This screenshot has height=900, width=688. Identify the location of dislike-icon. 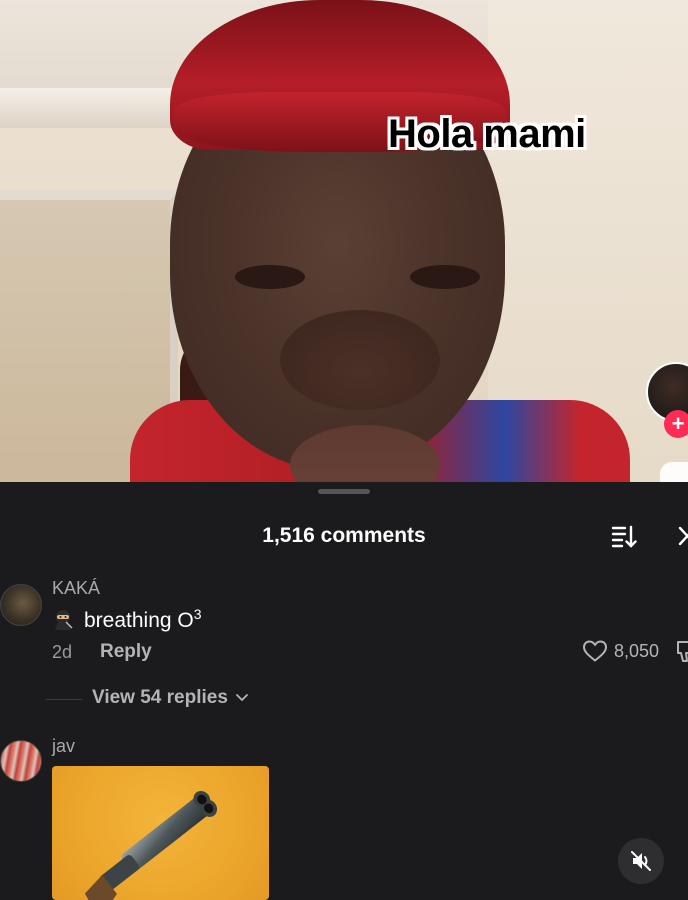
(682, 652).